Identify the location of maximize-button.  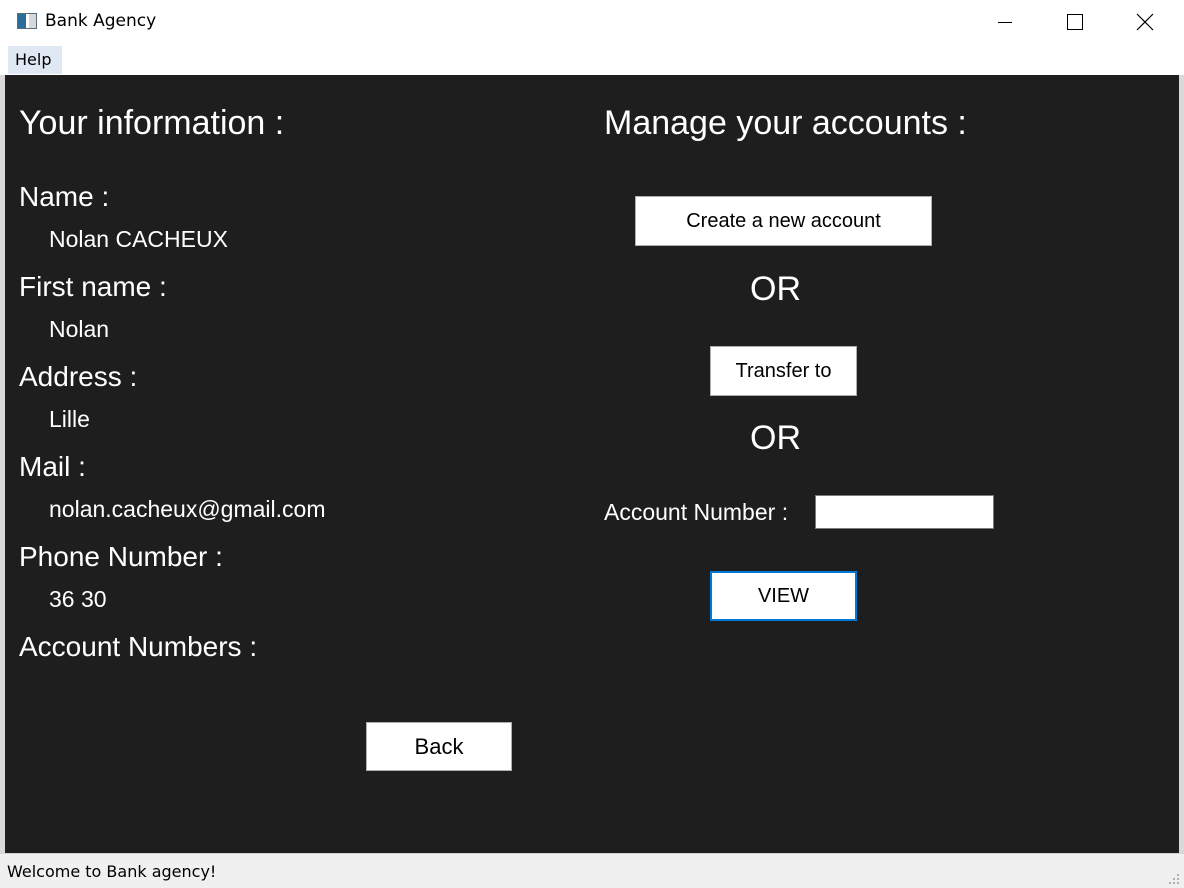
(1075, 22).